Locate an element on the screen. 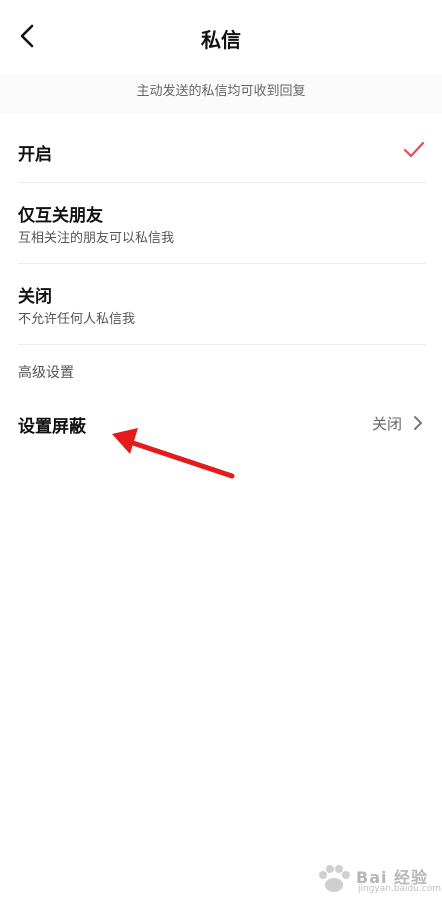  check-icon is located at coordinates (414, 149).